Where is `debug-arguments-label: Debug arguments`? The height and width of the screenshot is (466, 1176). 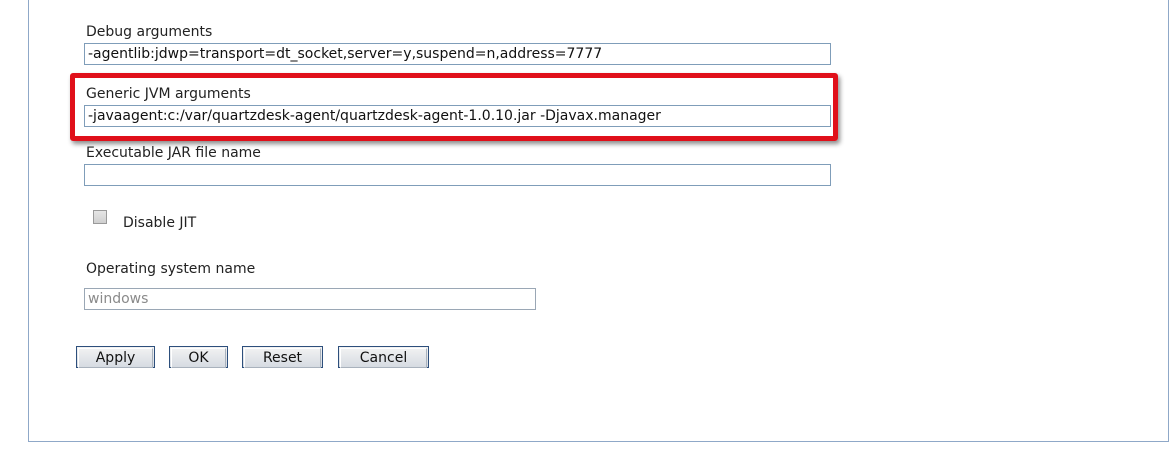 debug-arguments-label: Debug arguments is located at coordinates (149, 32).